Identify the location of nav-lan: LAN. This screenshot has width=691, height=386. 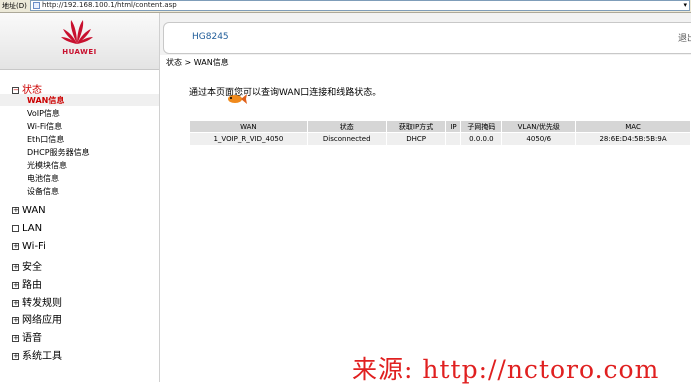
(27, 228).